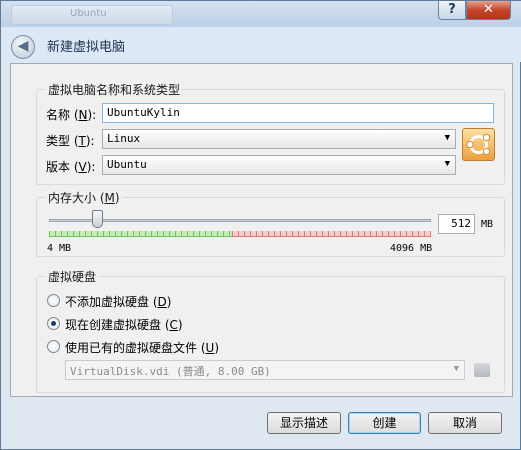 The height and width of the screenshot is (450, 521). Describe the element at coordinates (72, 276) in the screenshot. I see `disk-group-title: 虚拟硬盘` at that location.